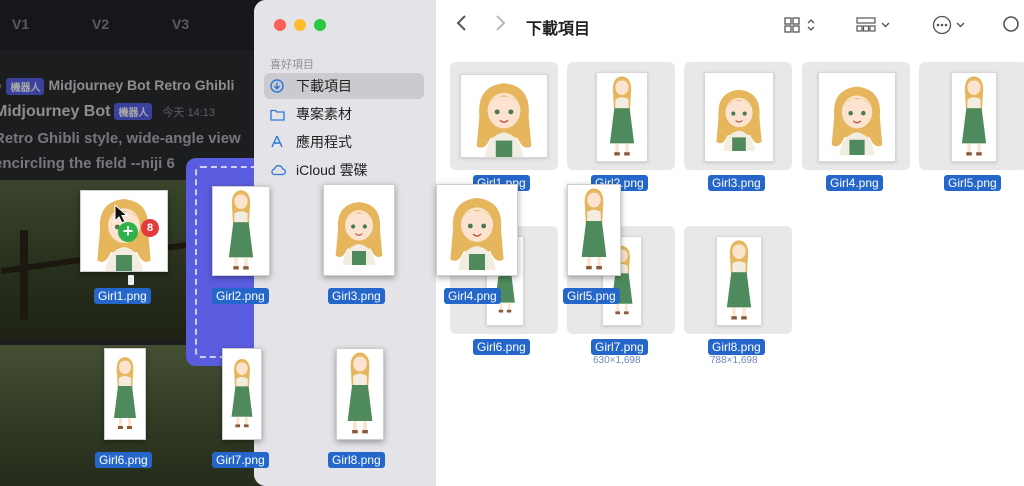 The width and height of the screenshot is (1024, 486). I want to click on drag-label: Girl2.png, so click(240, 296).